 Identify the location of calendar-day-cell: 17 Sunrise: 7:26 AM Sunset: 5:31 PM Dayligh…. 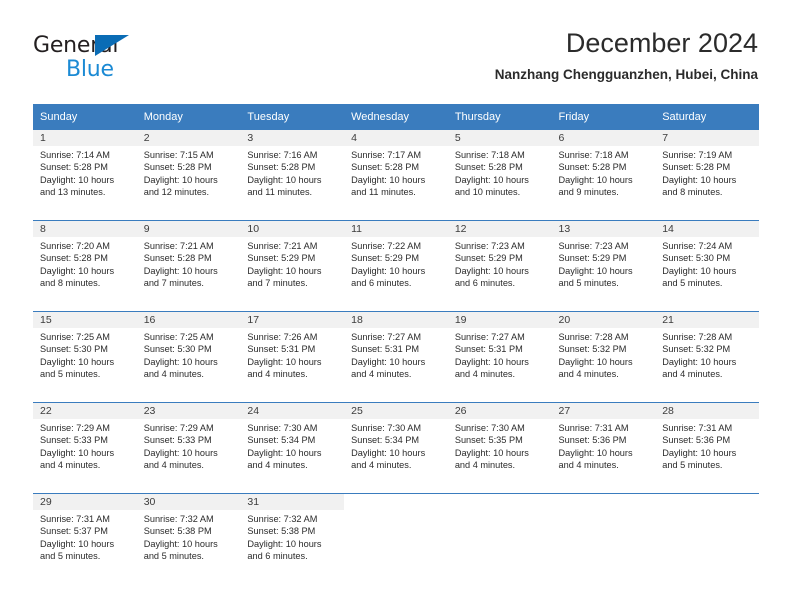
(292, 357).